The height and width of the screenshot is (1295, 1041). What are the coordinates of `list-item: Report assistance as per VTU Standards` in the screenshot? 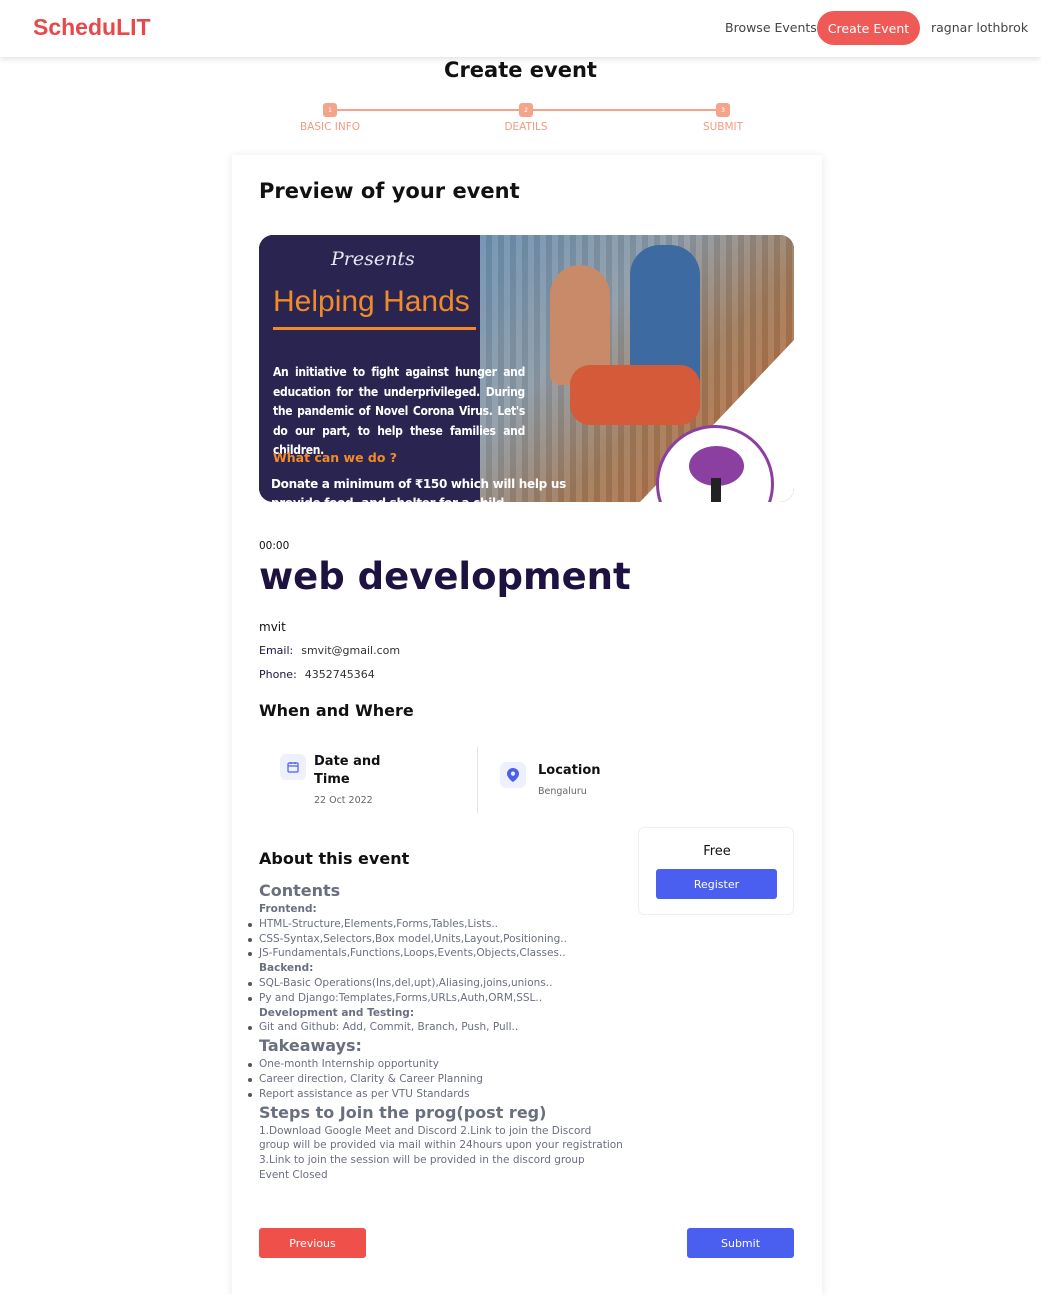 It's located at (436, 1094).